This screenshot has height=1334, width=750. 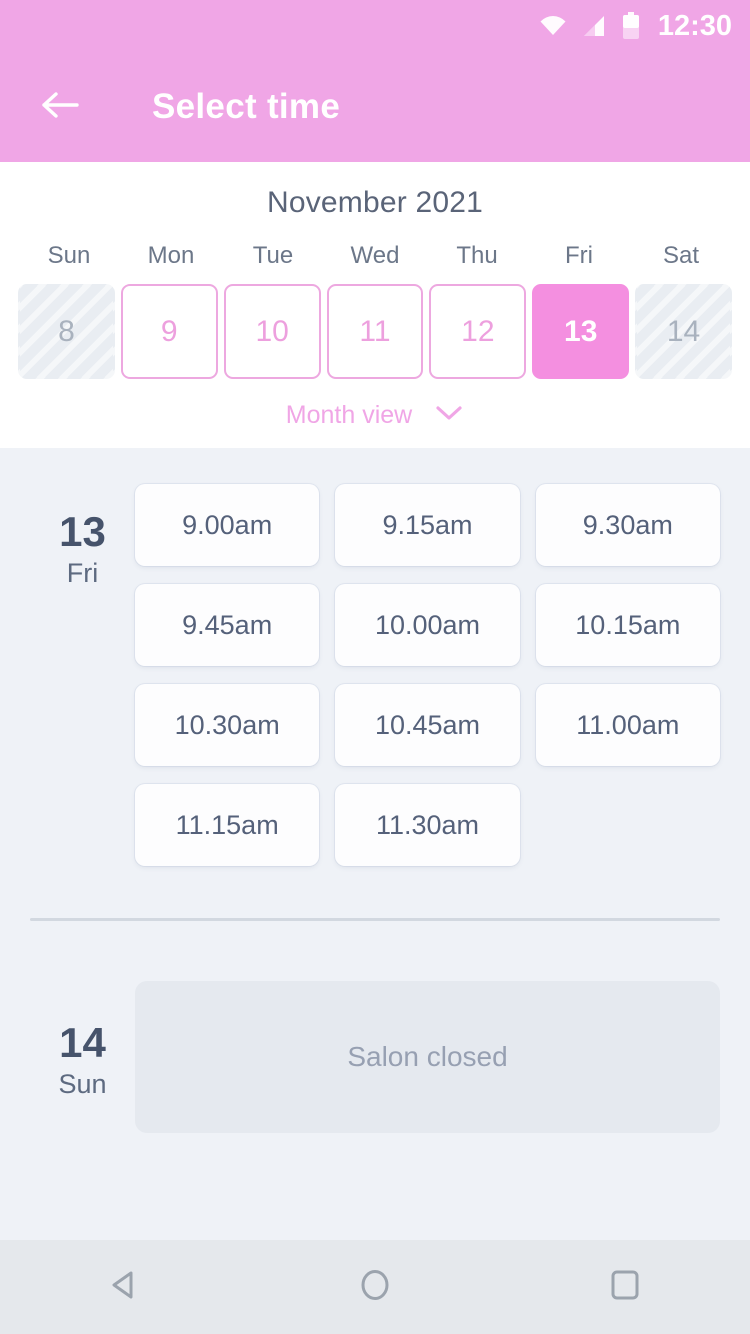 What do you see at coordinates (169, 331) in the screenshot?
I see `calendar-day-9: 9` at bounding box center [169, 331].